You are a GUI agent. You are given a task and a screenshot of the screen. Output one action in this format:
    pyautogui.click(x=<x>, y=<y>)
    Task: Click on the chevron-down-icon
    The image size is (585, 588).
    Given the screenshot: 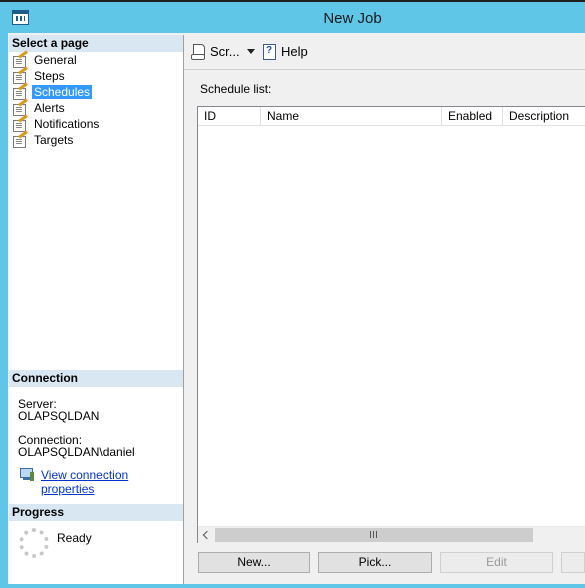 What is the action you would take?
    pyautogui.click(x=251, y=51)
    